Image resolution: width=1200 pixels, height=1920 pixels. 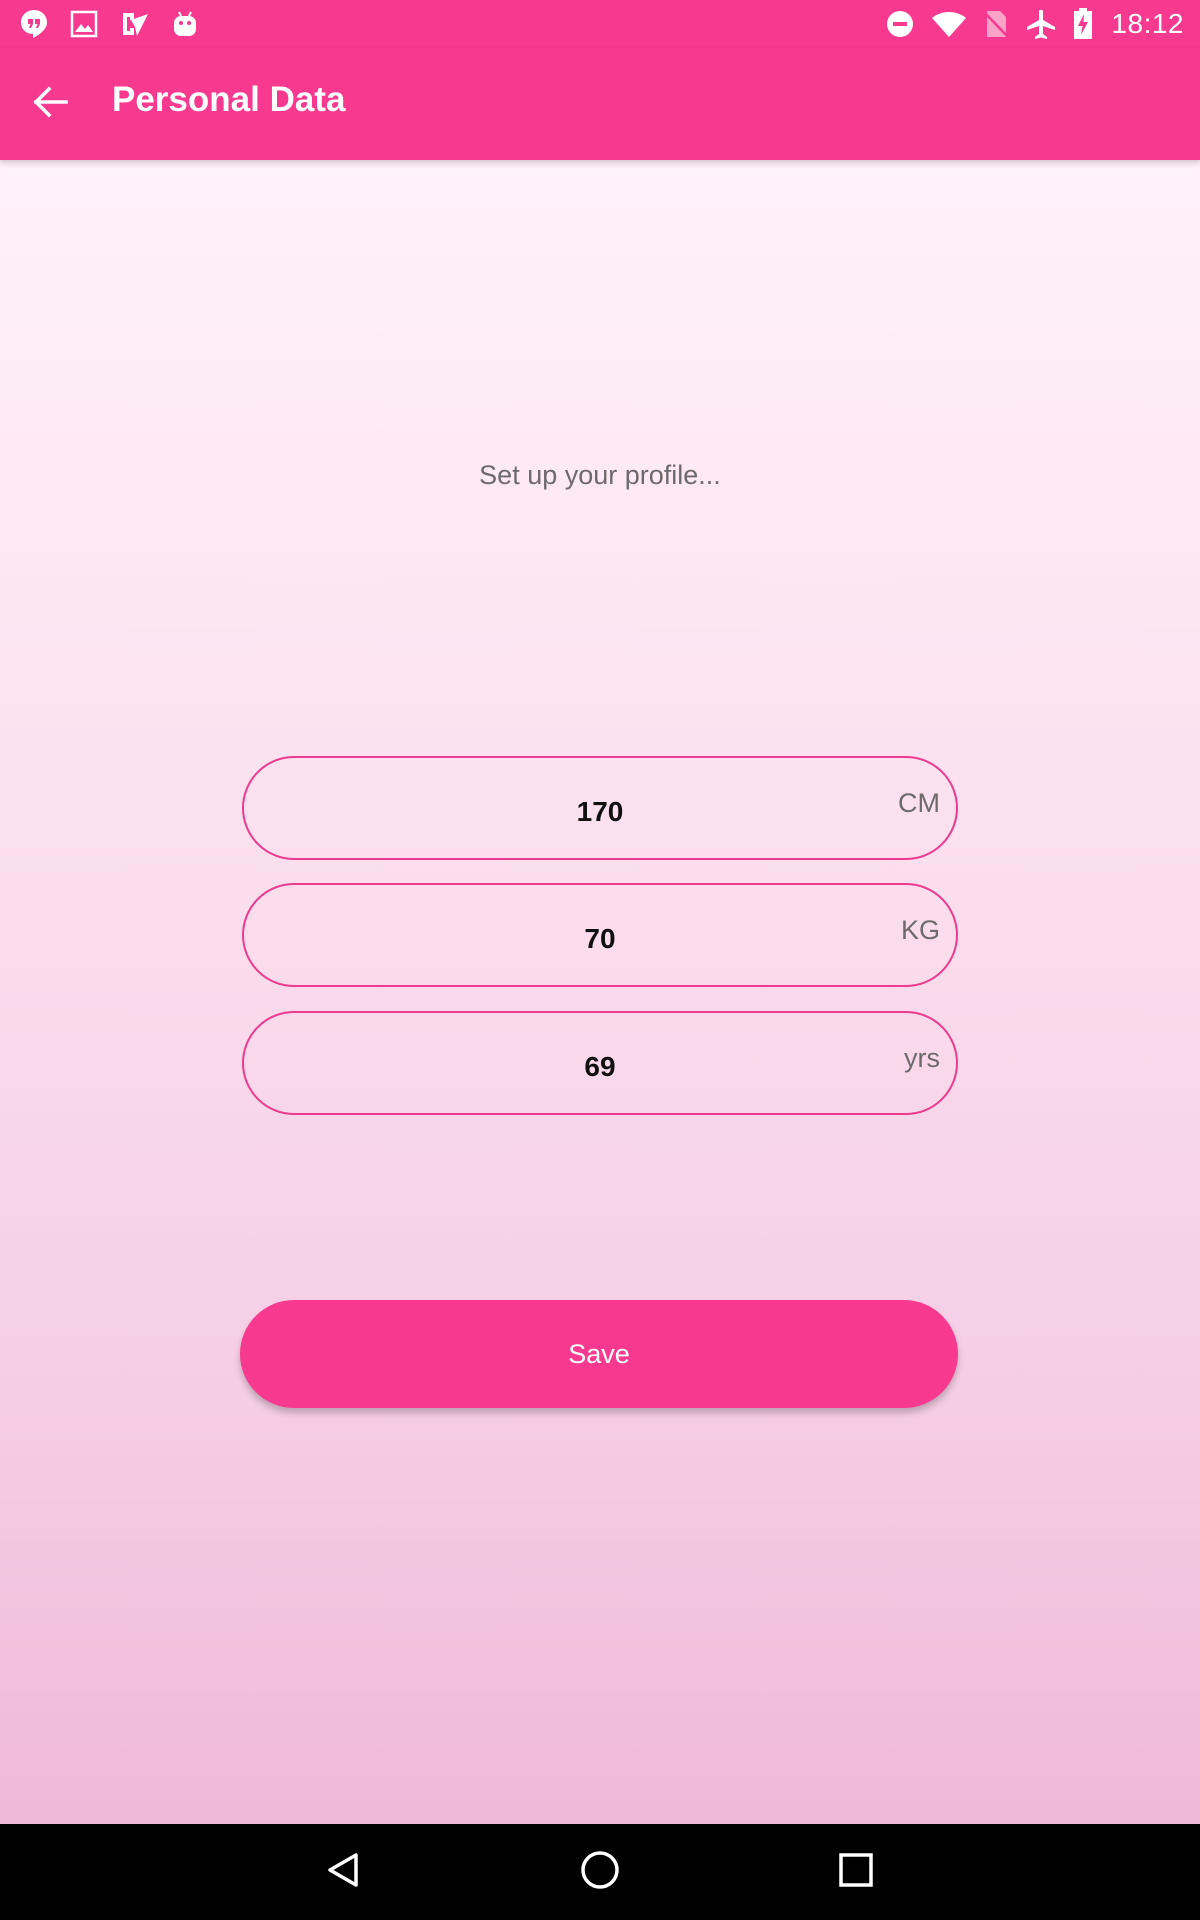 I want to click on age-field: yrs, so click(x=600, y=1063).